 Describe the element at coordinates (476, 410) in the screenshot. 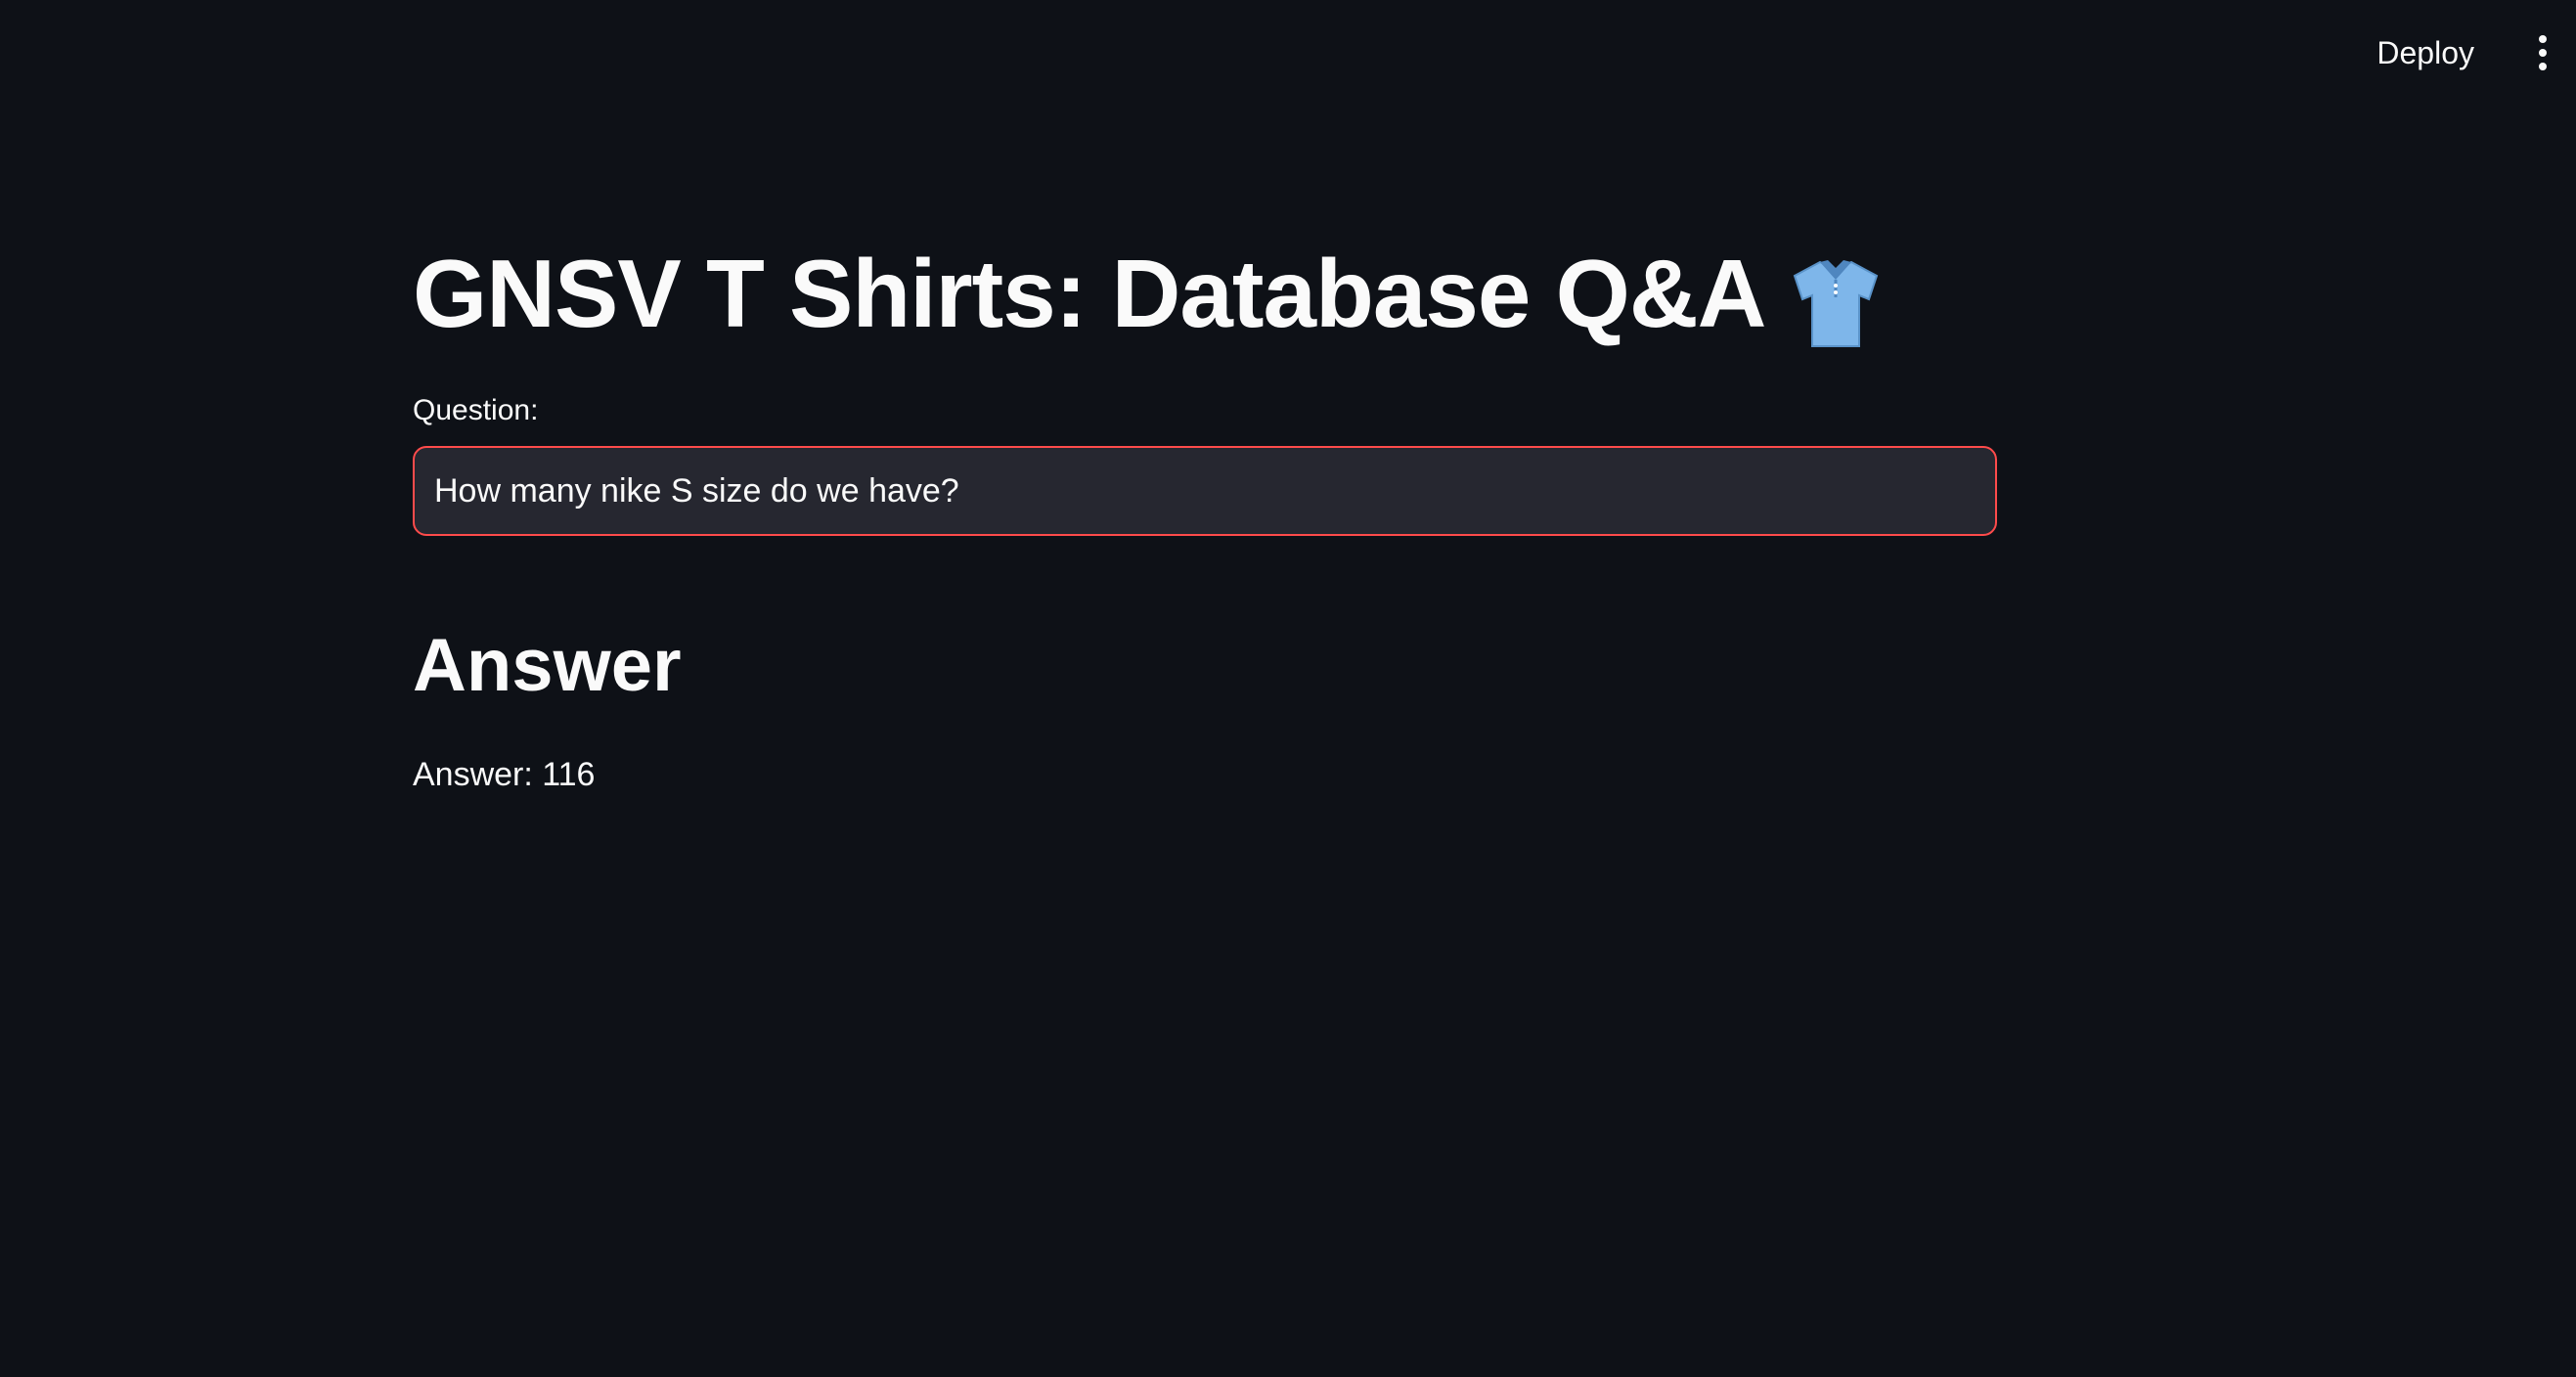

I see `question-label: Question:` at that location.